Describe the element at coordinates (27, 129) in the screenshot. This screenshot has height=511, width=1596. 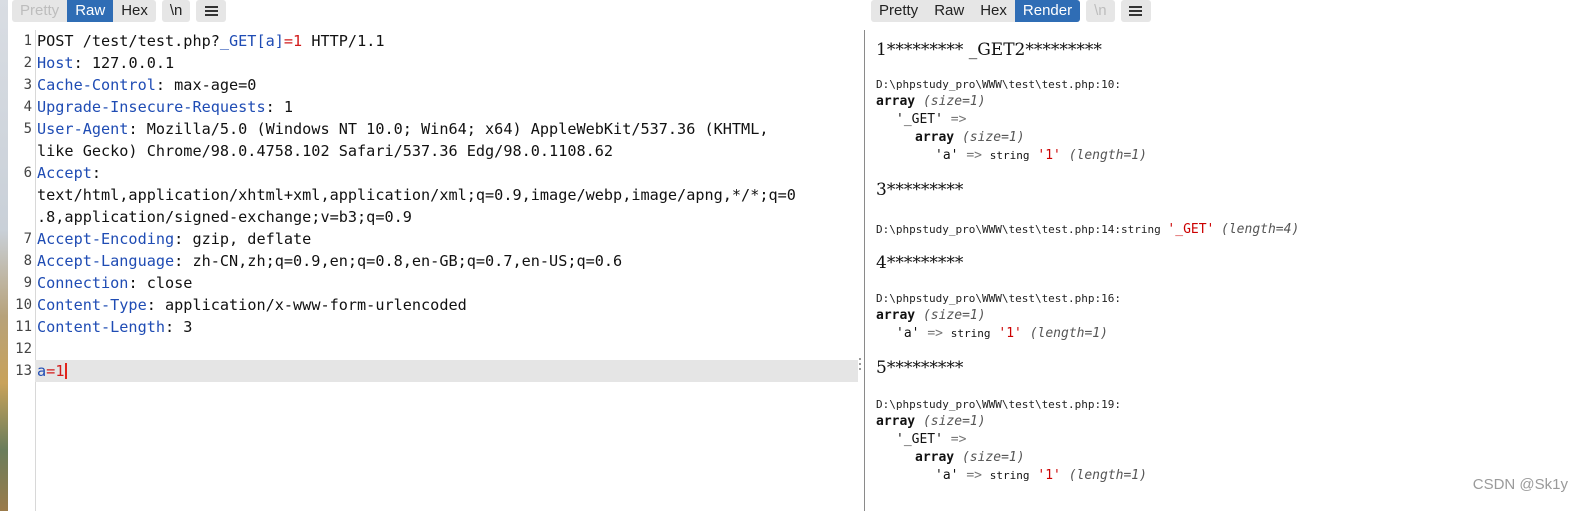
I see `line-number: 5` at that location.